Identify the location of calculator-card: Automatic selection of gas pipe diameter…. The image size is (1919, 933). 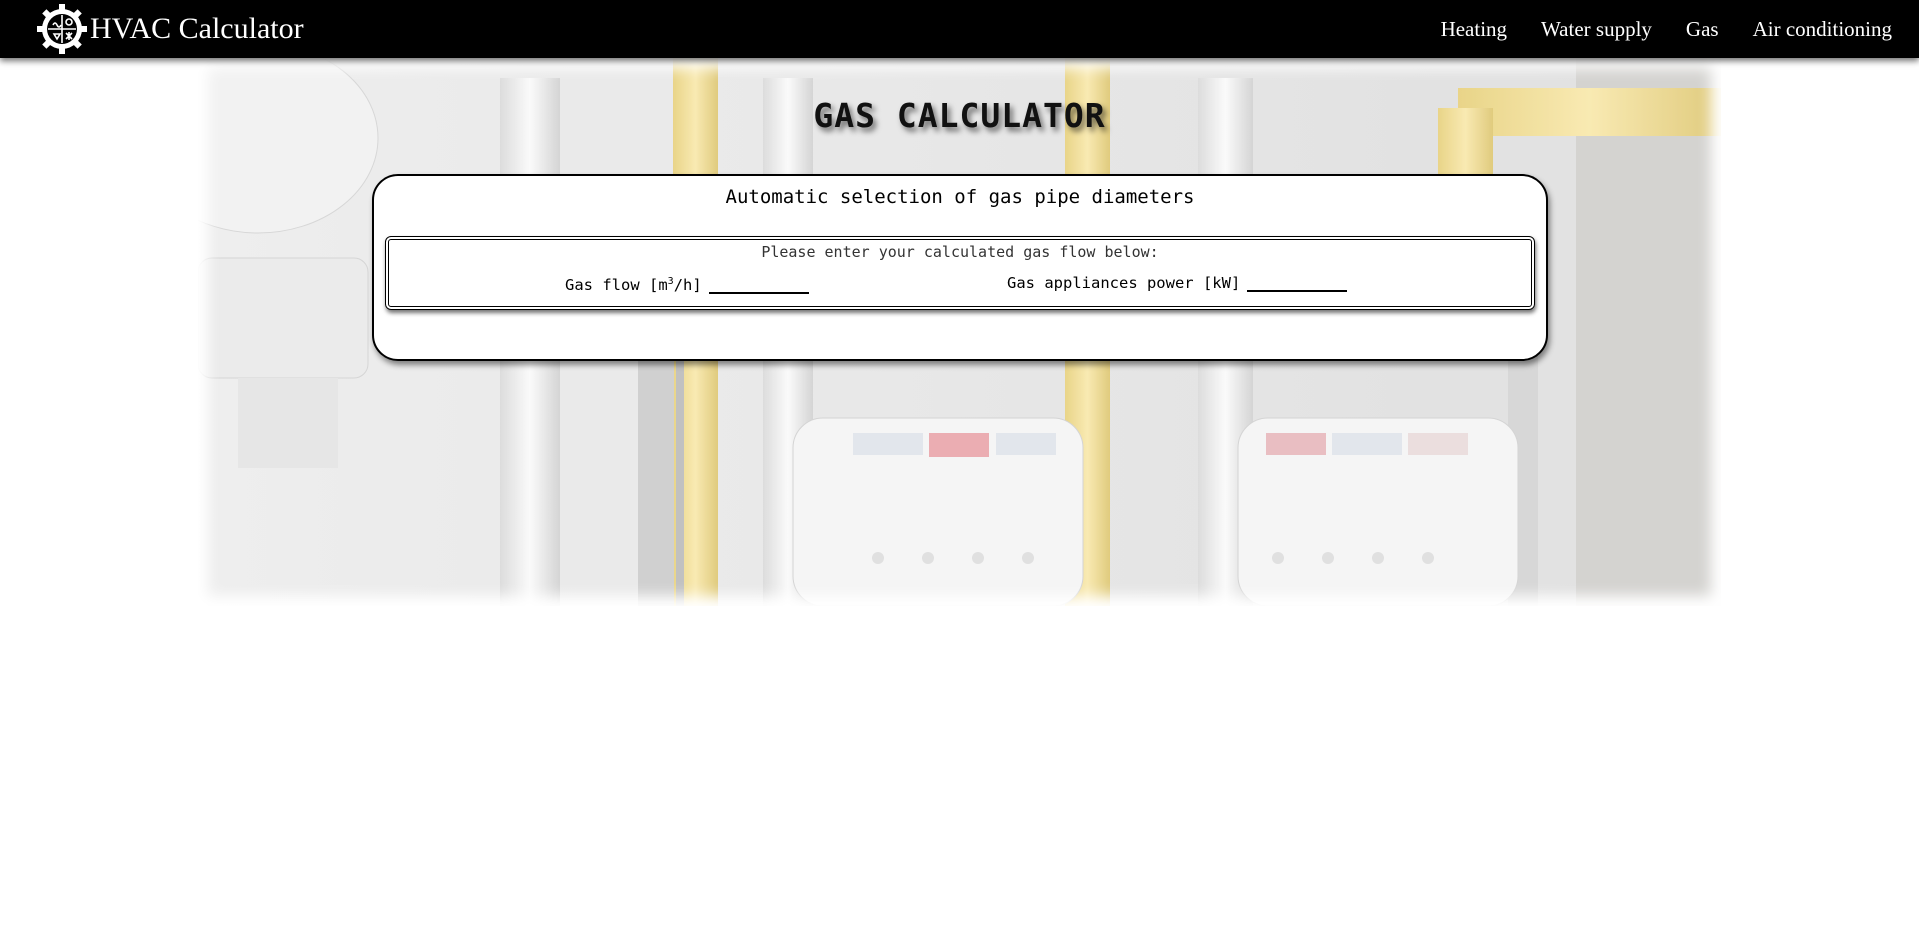
(960, 267).